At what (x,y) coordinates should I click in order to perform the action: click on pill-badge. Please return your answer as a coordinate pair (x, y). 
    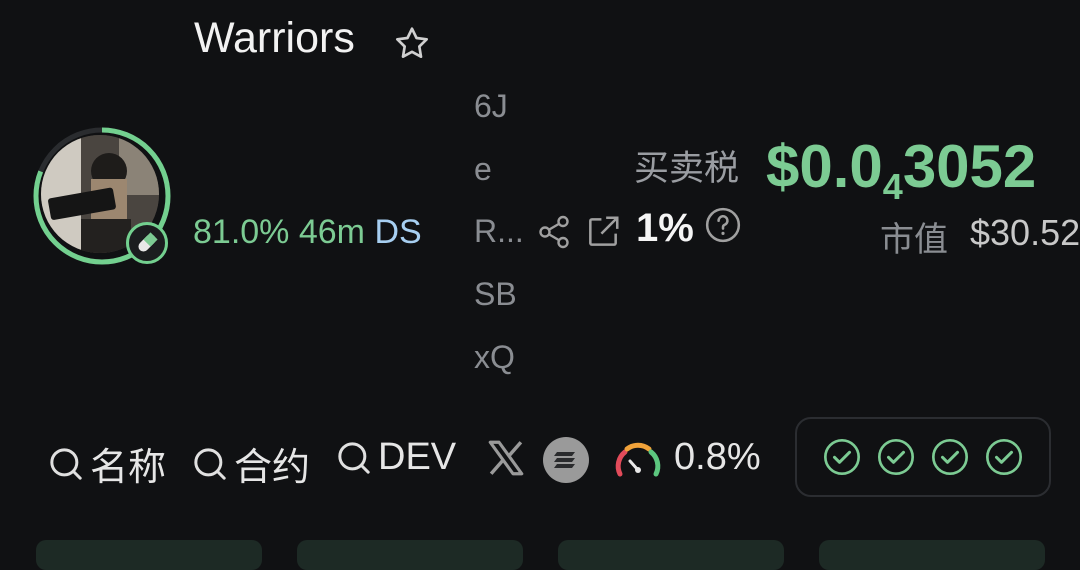
    Looking at the image, I should click on (147, 243).